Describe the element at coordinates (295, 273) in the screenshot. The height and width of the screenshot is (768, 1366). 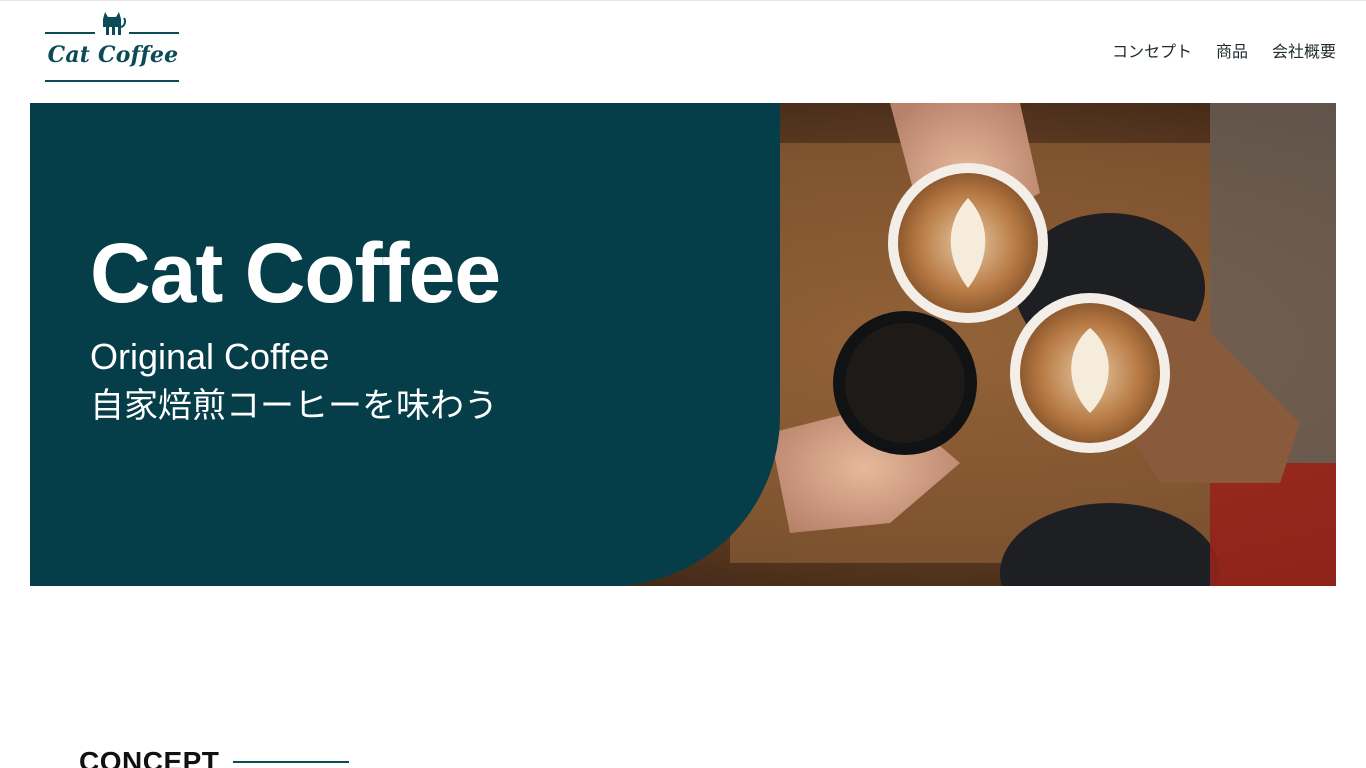
I see `hero-title: Cat Coffee` at that location.